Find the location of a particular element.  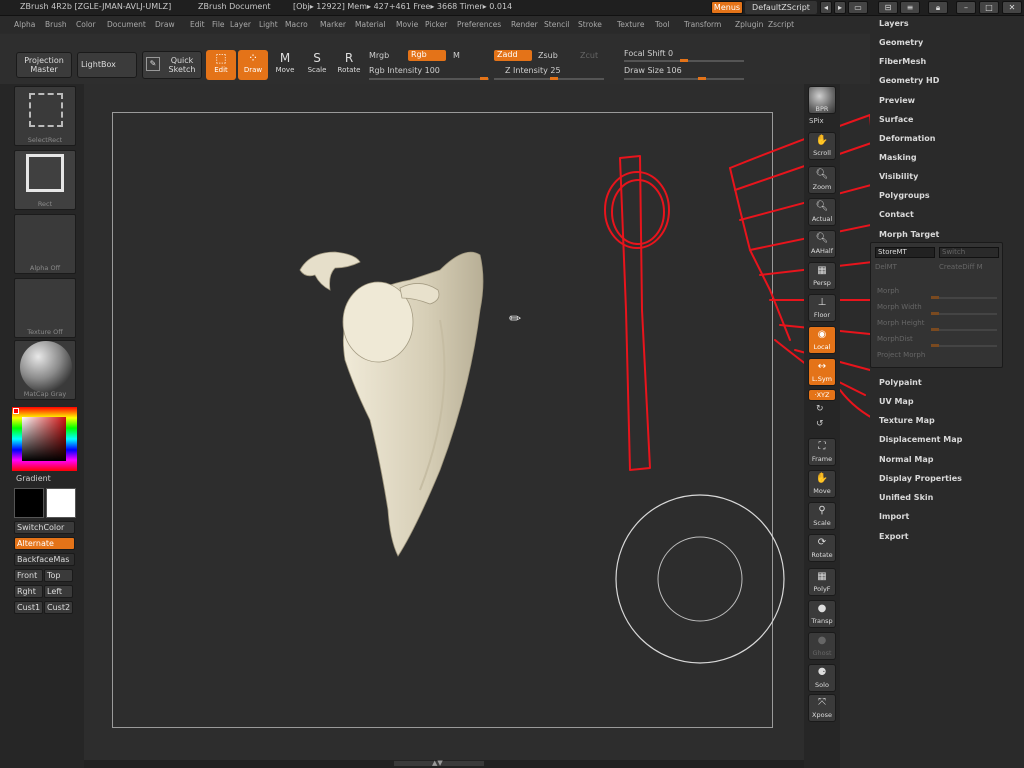

secondary-color-swatch is located at coordinates (61, 503).